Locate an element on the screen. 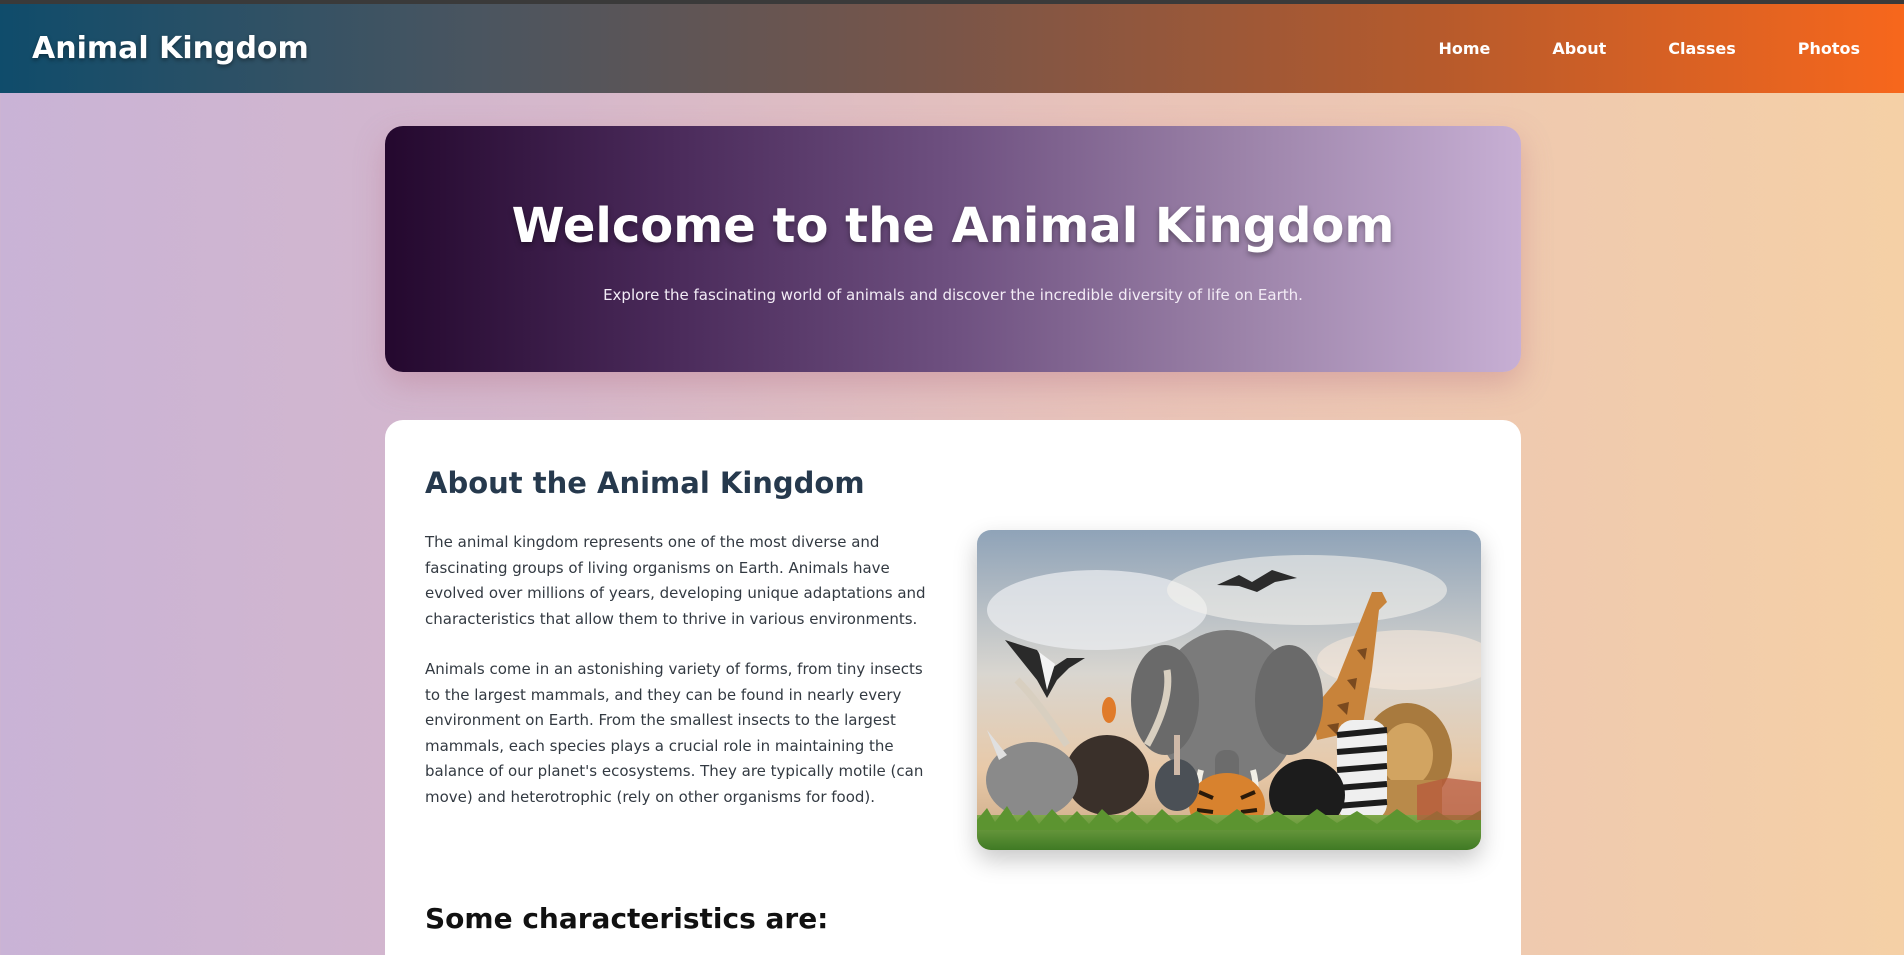  hero-title: Welcome to the Animal Kingdom is located at coordinates (953, 226).